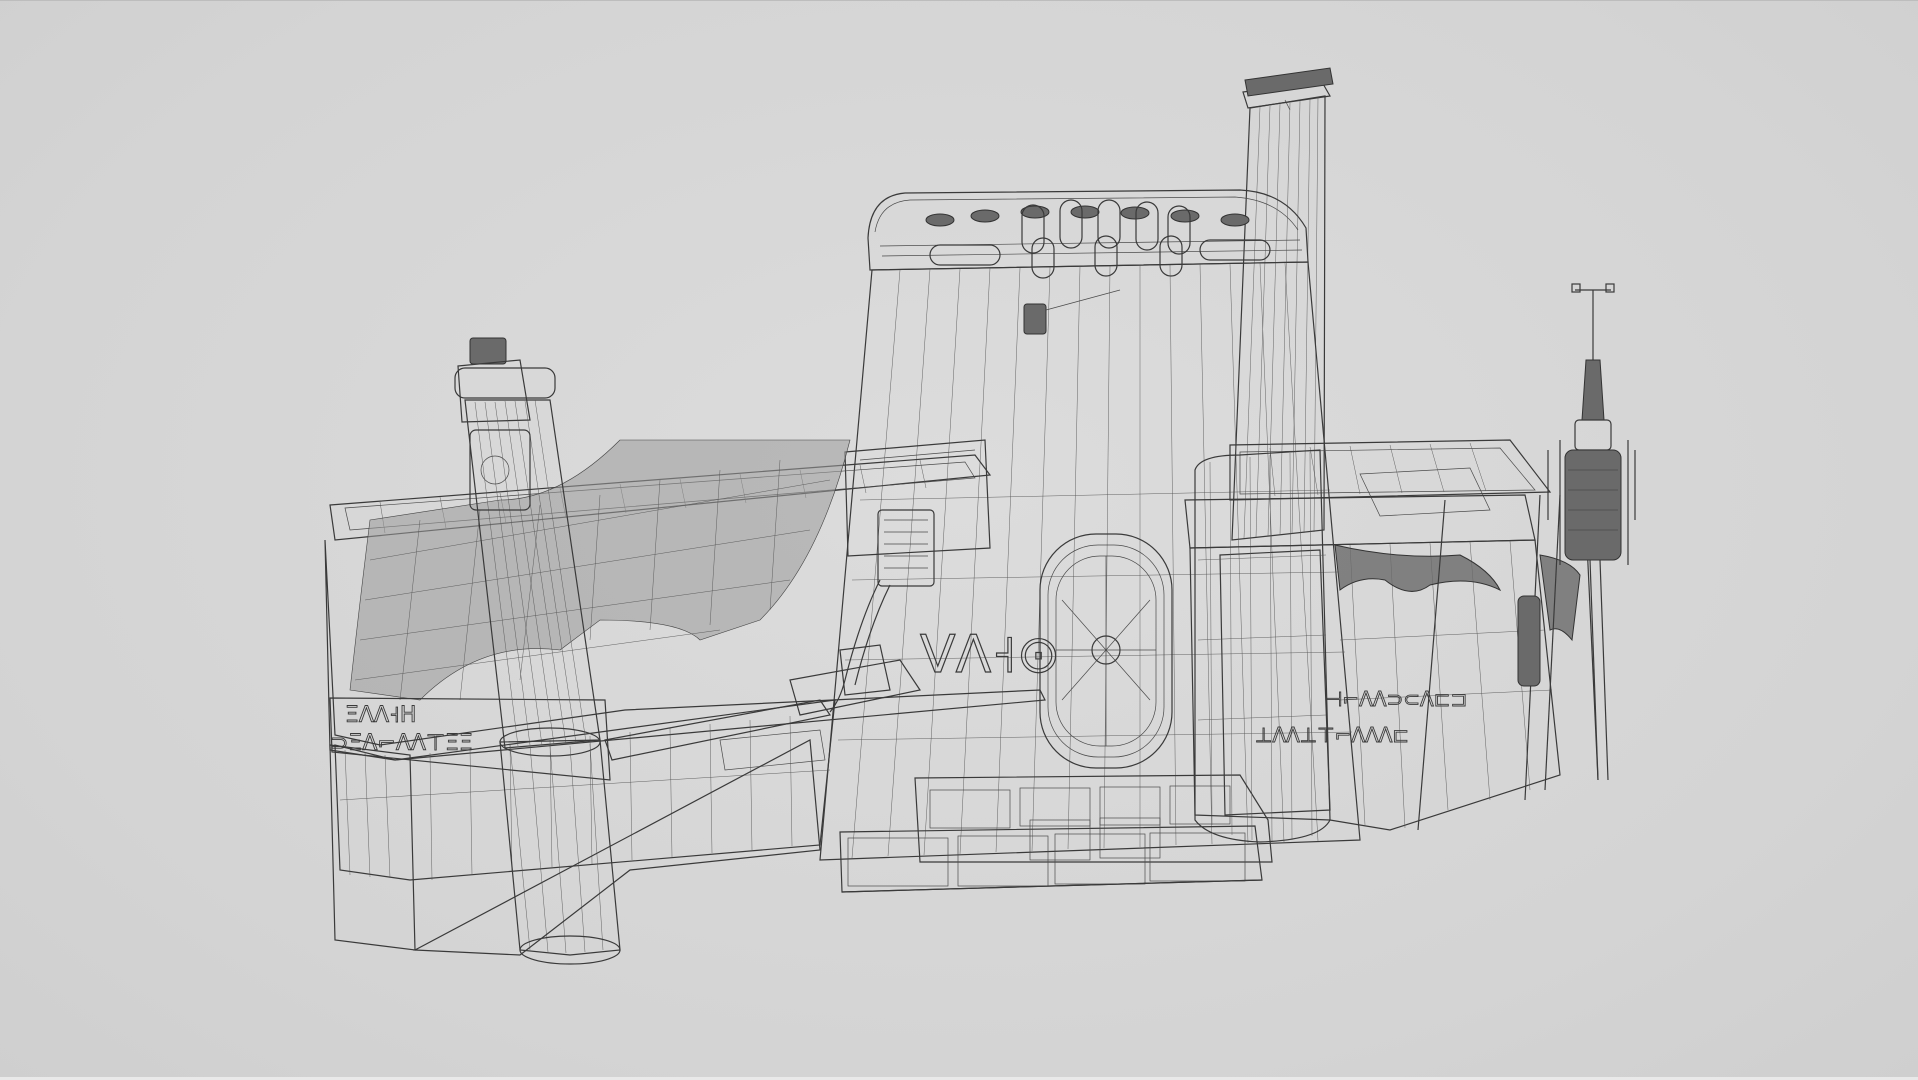 This screenshot has width=1918, height=1080. I want to click on tower-lamp, so click(1035, 319).